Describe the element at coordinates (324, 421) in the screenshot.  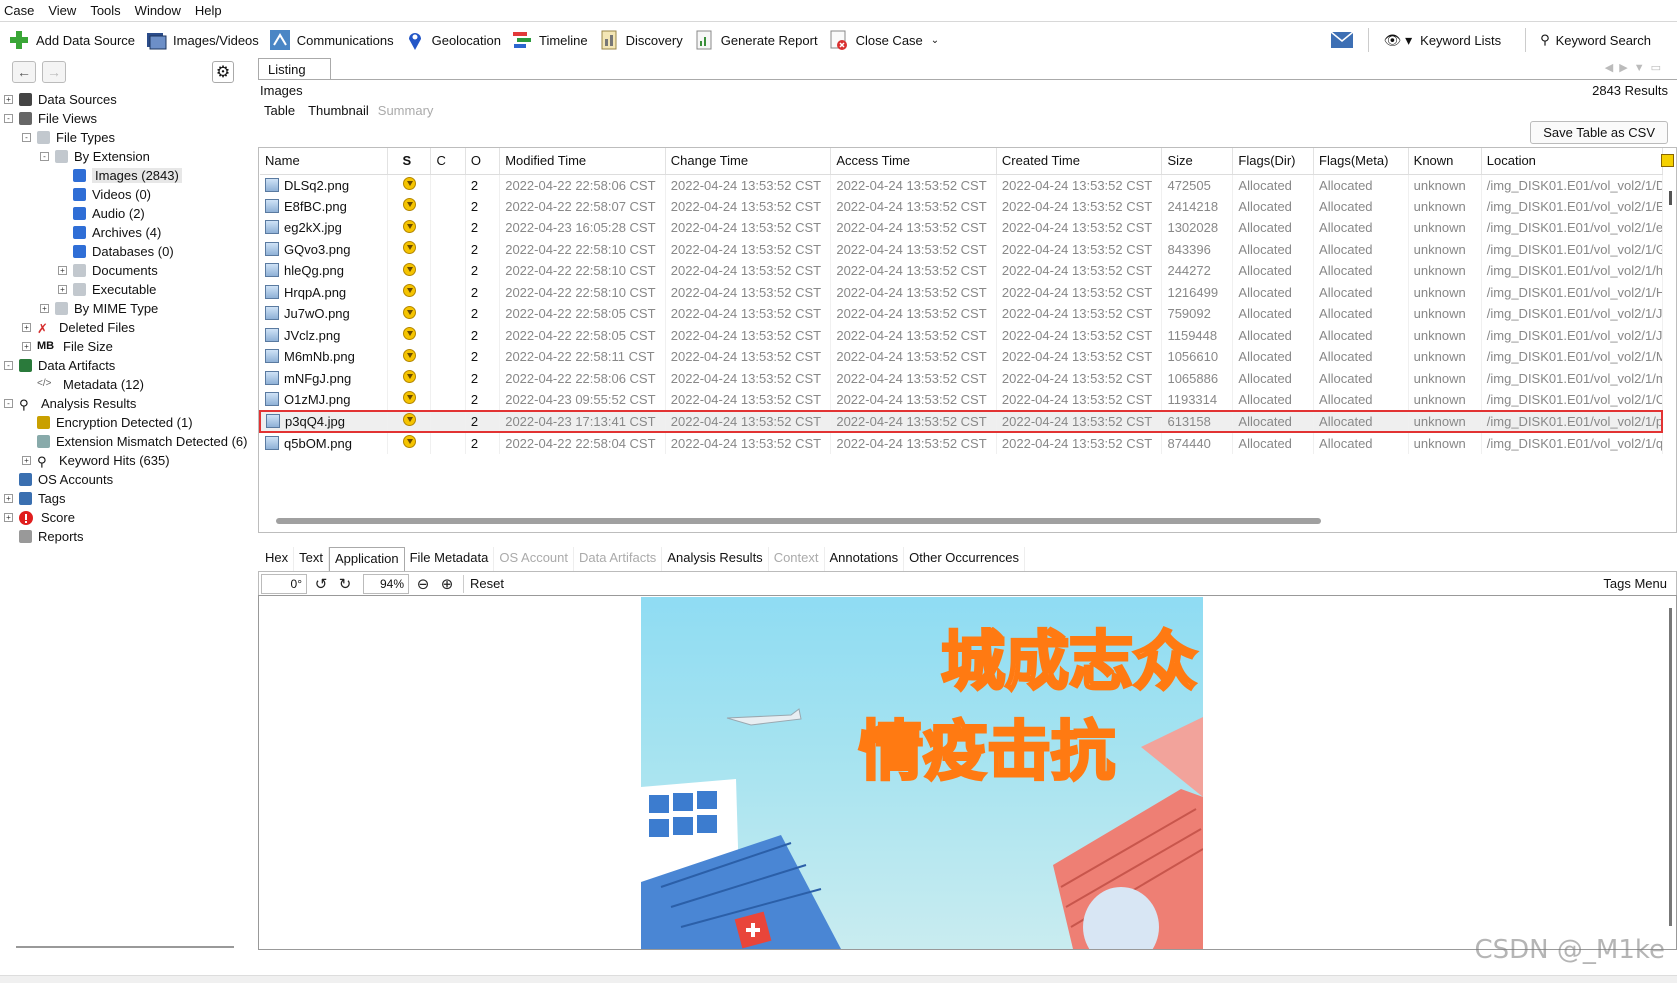
I see `file-name-cell: p3qQ4.jpg` at that location.